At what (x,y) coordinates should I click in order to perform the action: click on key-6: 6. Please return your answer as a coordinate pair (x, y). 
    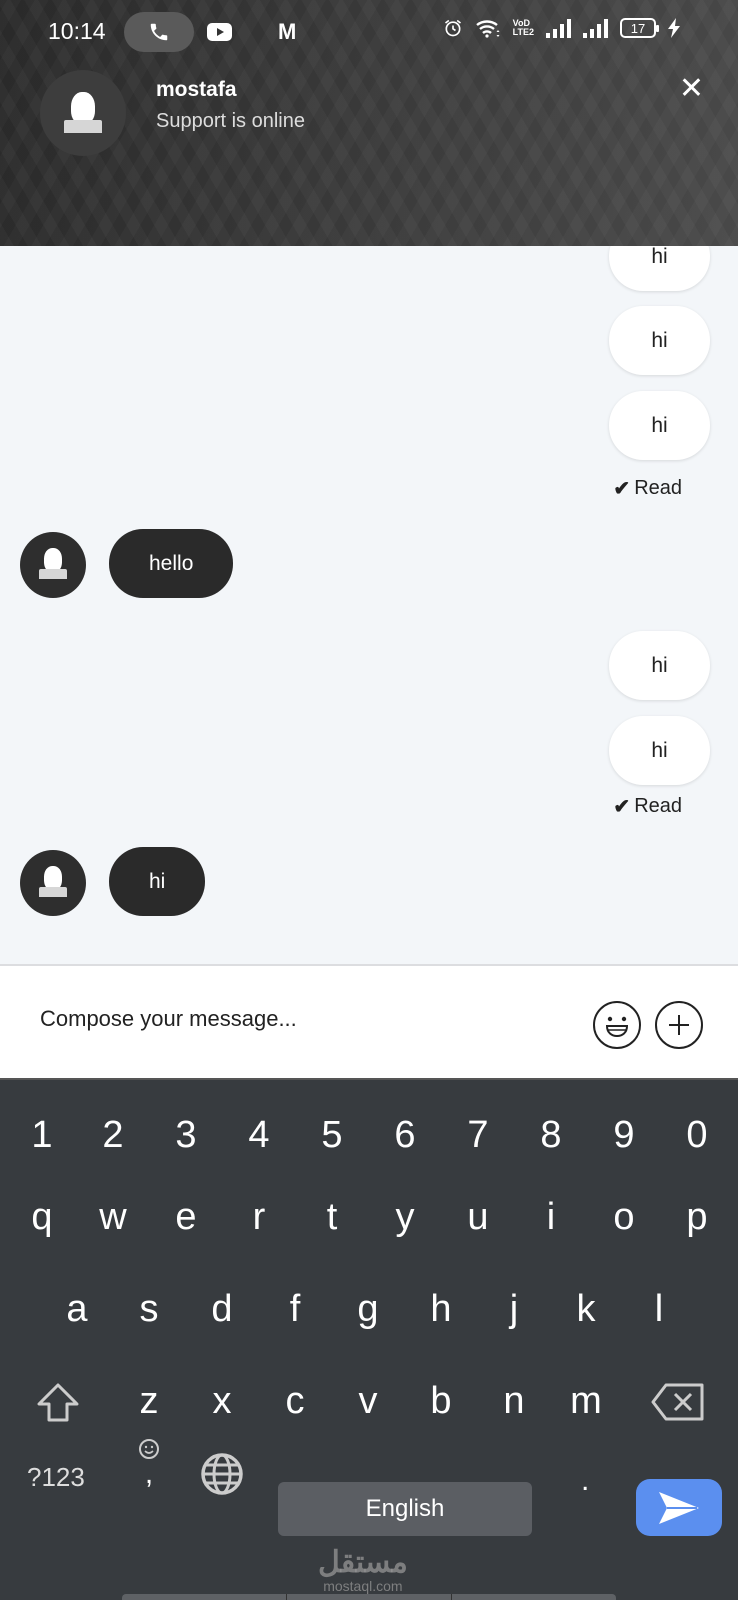
    Looking at the image, I should click on (405, 1135).